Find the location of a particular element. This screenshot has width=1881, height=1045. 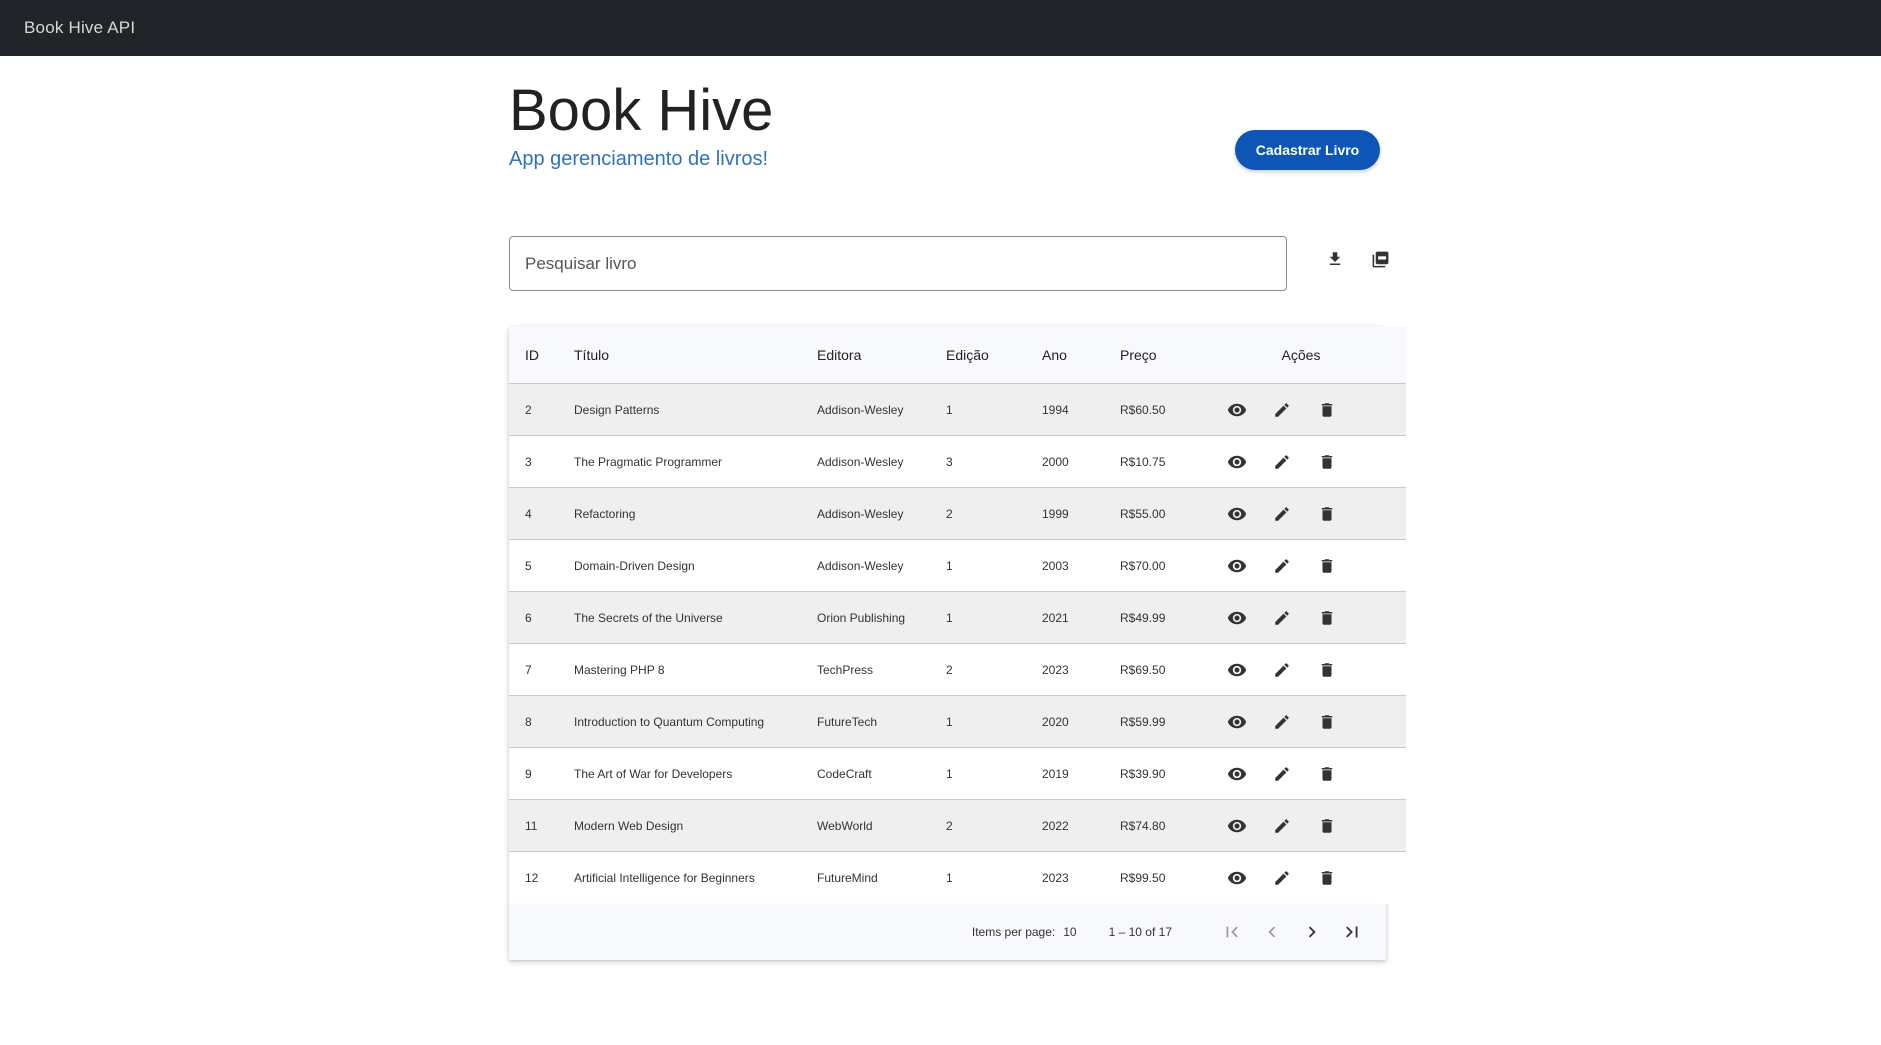

cell-year: 2000 is located at coordinates (1081, 461).